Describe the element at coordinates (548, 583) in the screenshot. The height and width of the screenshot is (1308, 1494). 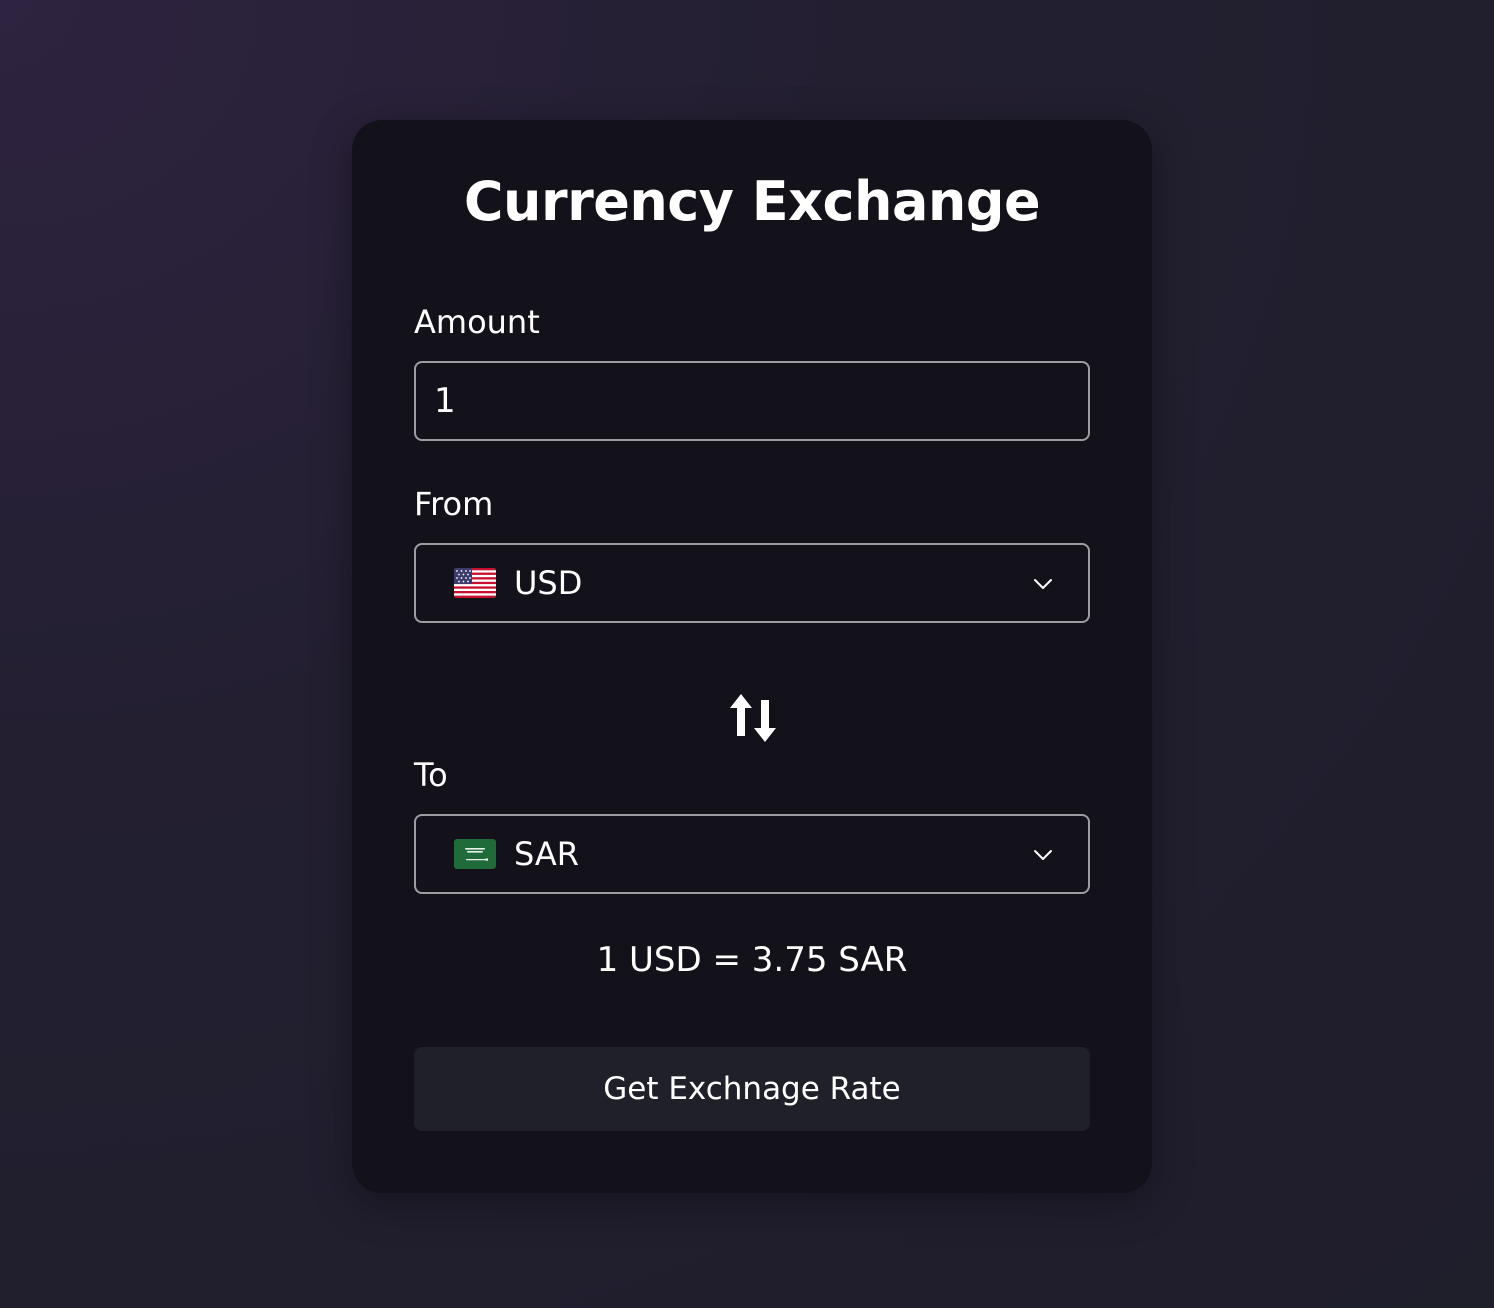
I see `from-currency-code: USD` at that location.